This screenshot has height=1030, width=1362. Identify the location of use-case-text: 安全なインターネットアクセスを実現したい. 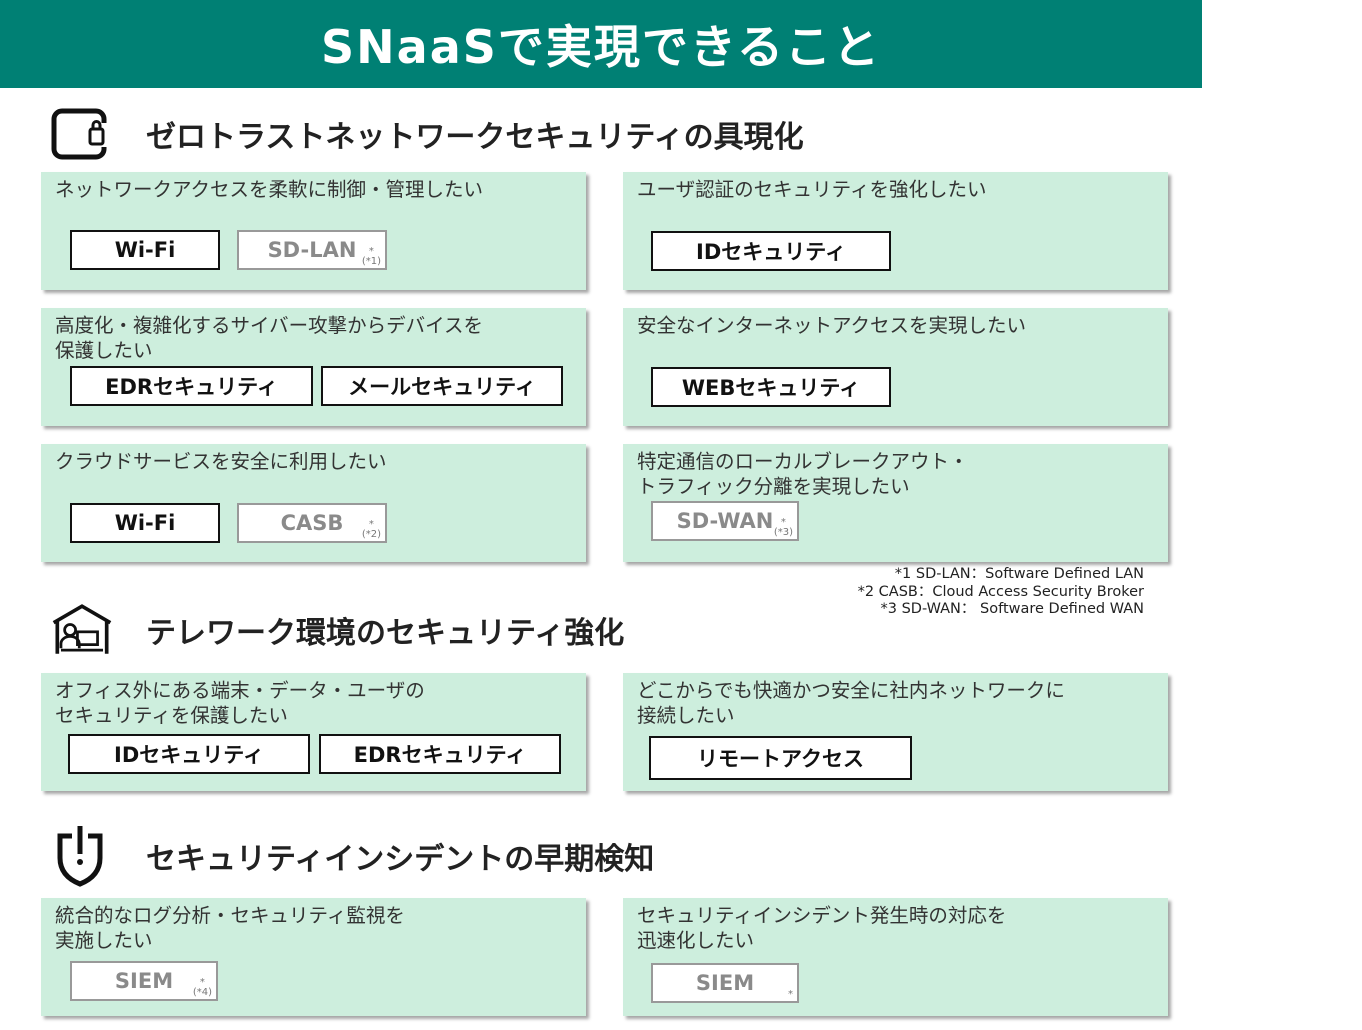
(832, 325).